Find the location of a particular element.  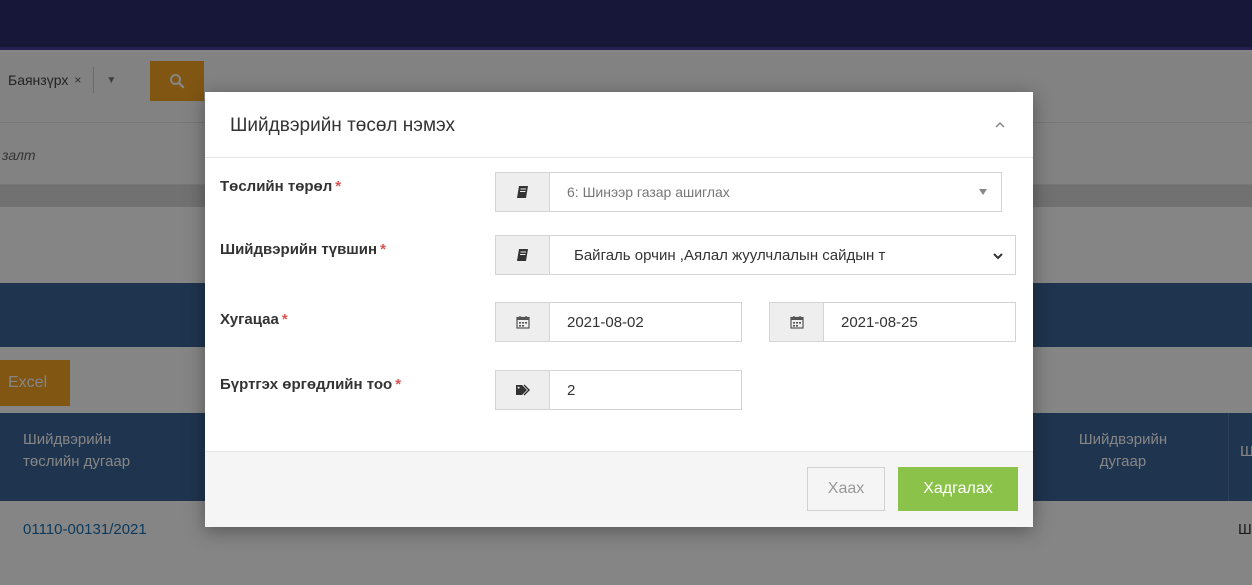

project-type-value: 6: Шинээр газар ашиглах is located at coordinates (775, 192).